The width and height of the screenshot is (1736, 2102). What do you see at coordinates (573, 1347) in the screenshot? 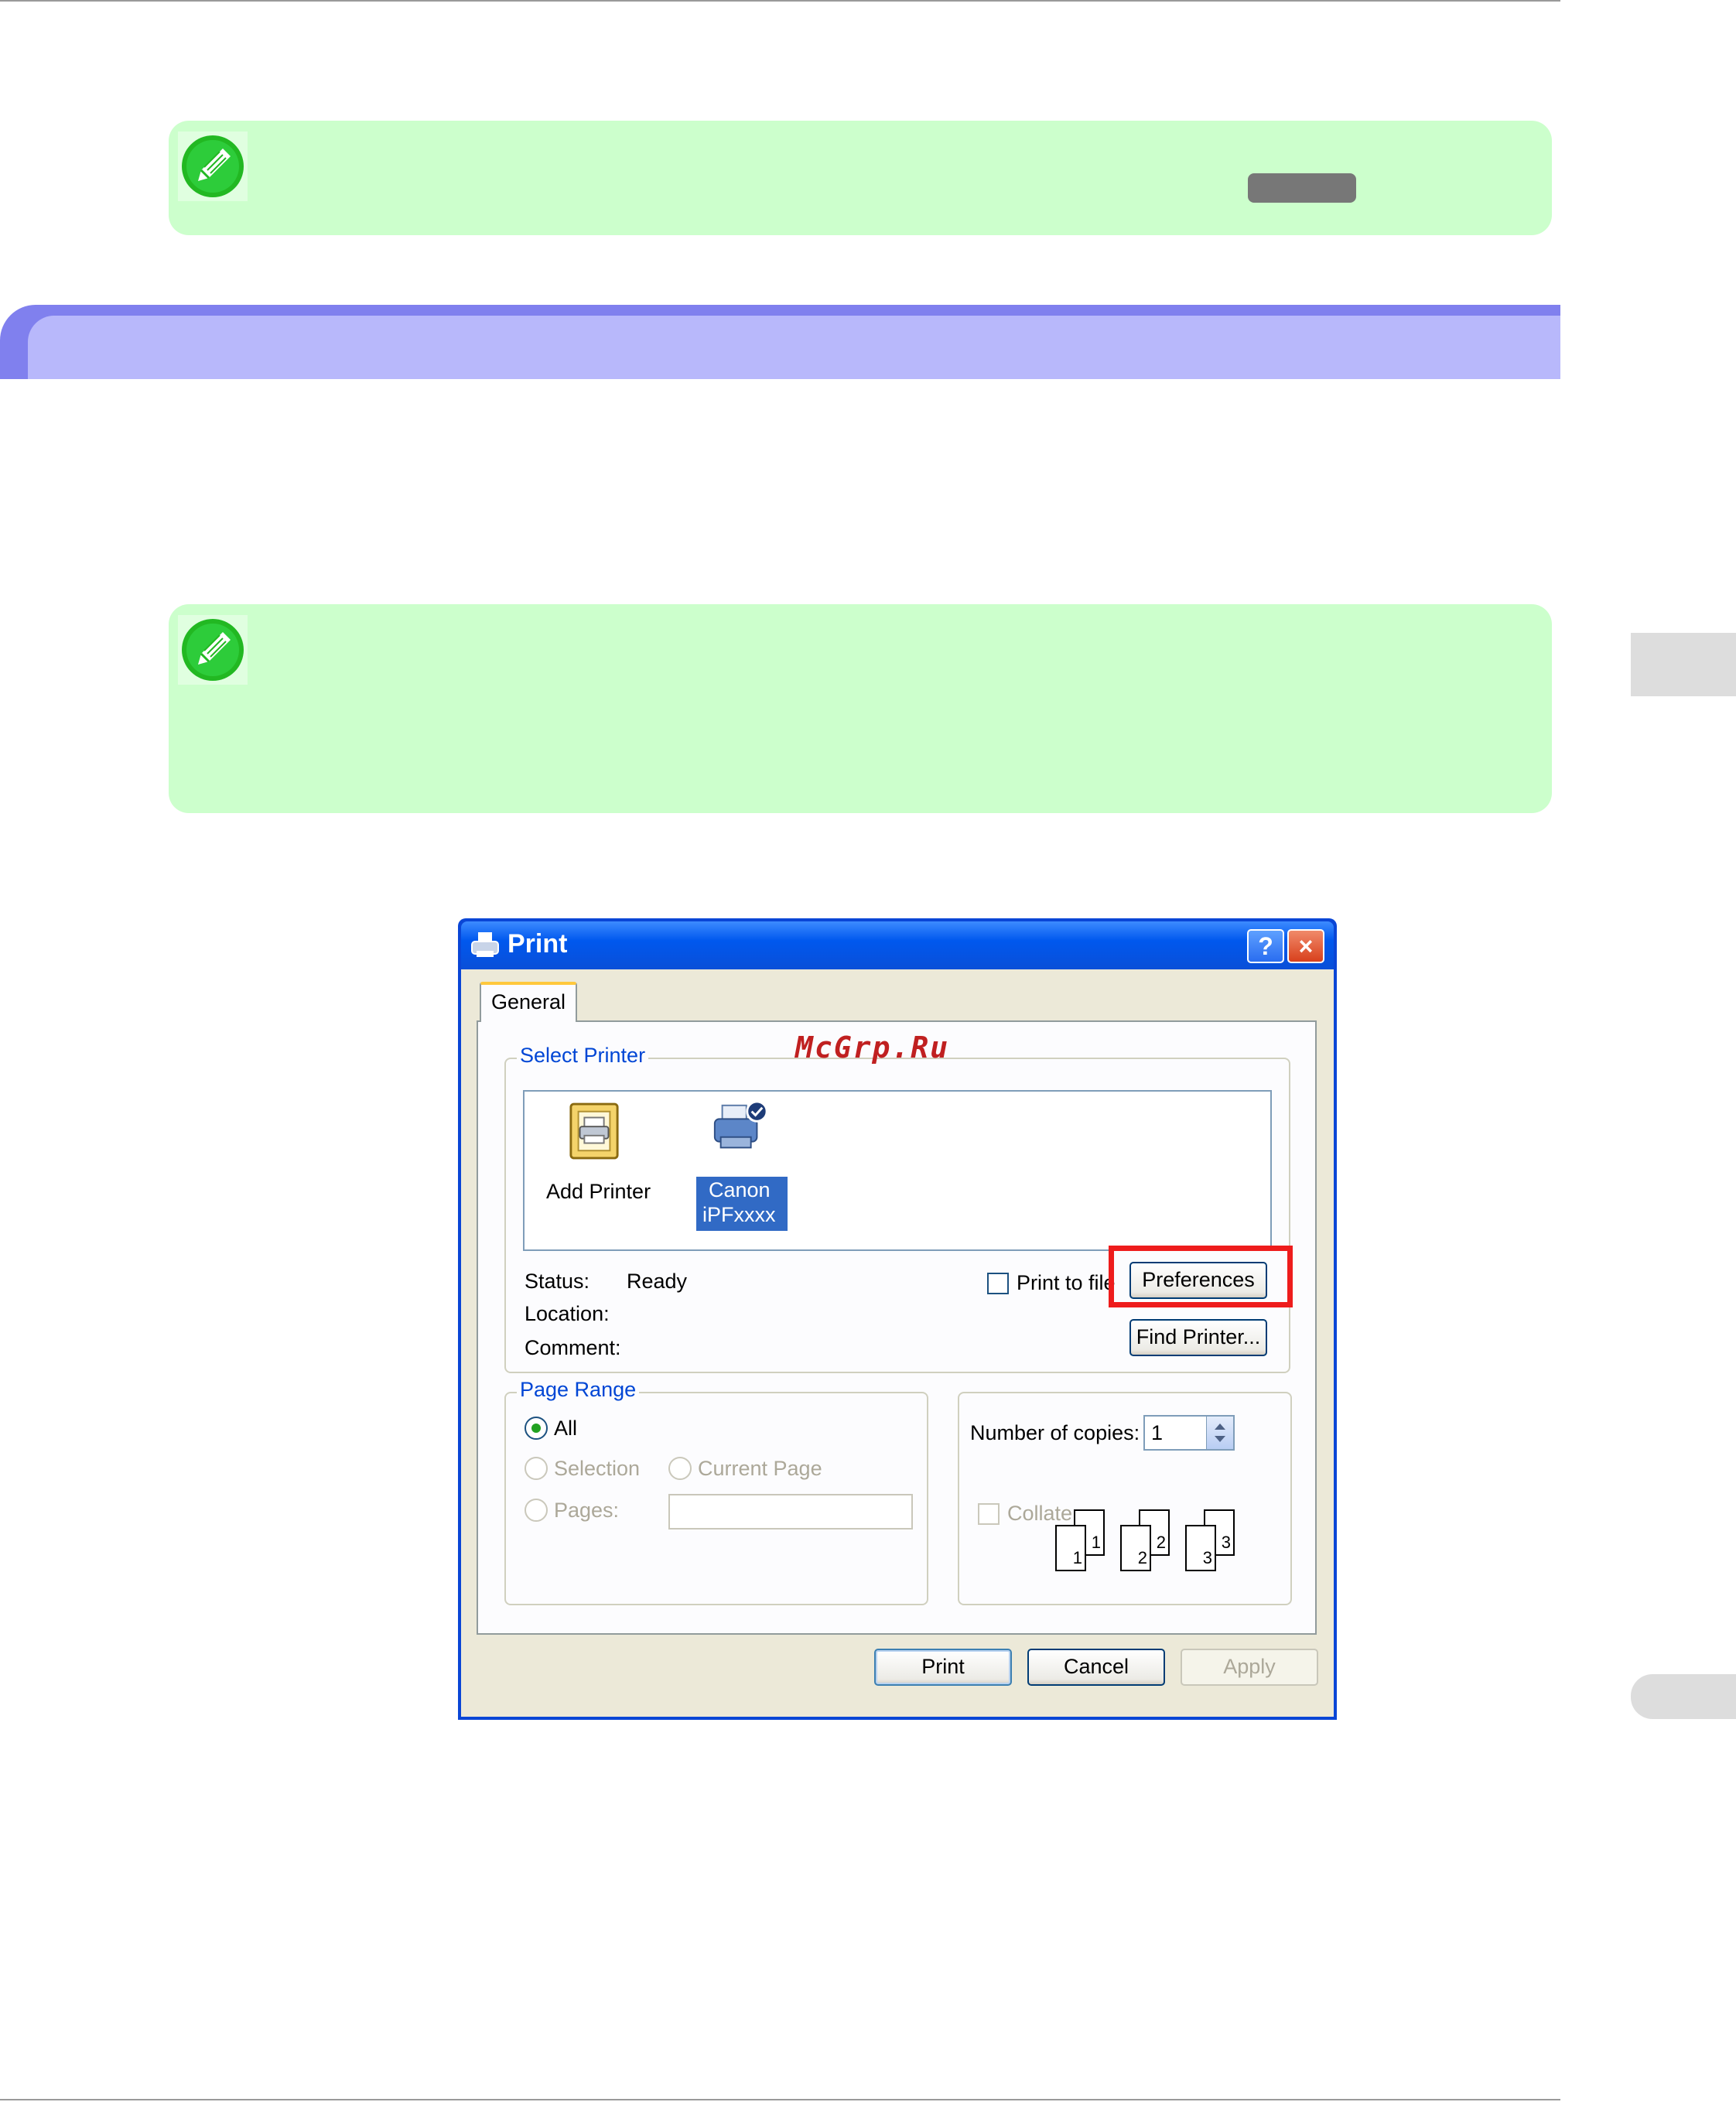
I see `comment-label: Comment:` at bounding box center [573, 1347].